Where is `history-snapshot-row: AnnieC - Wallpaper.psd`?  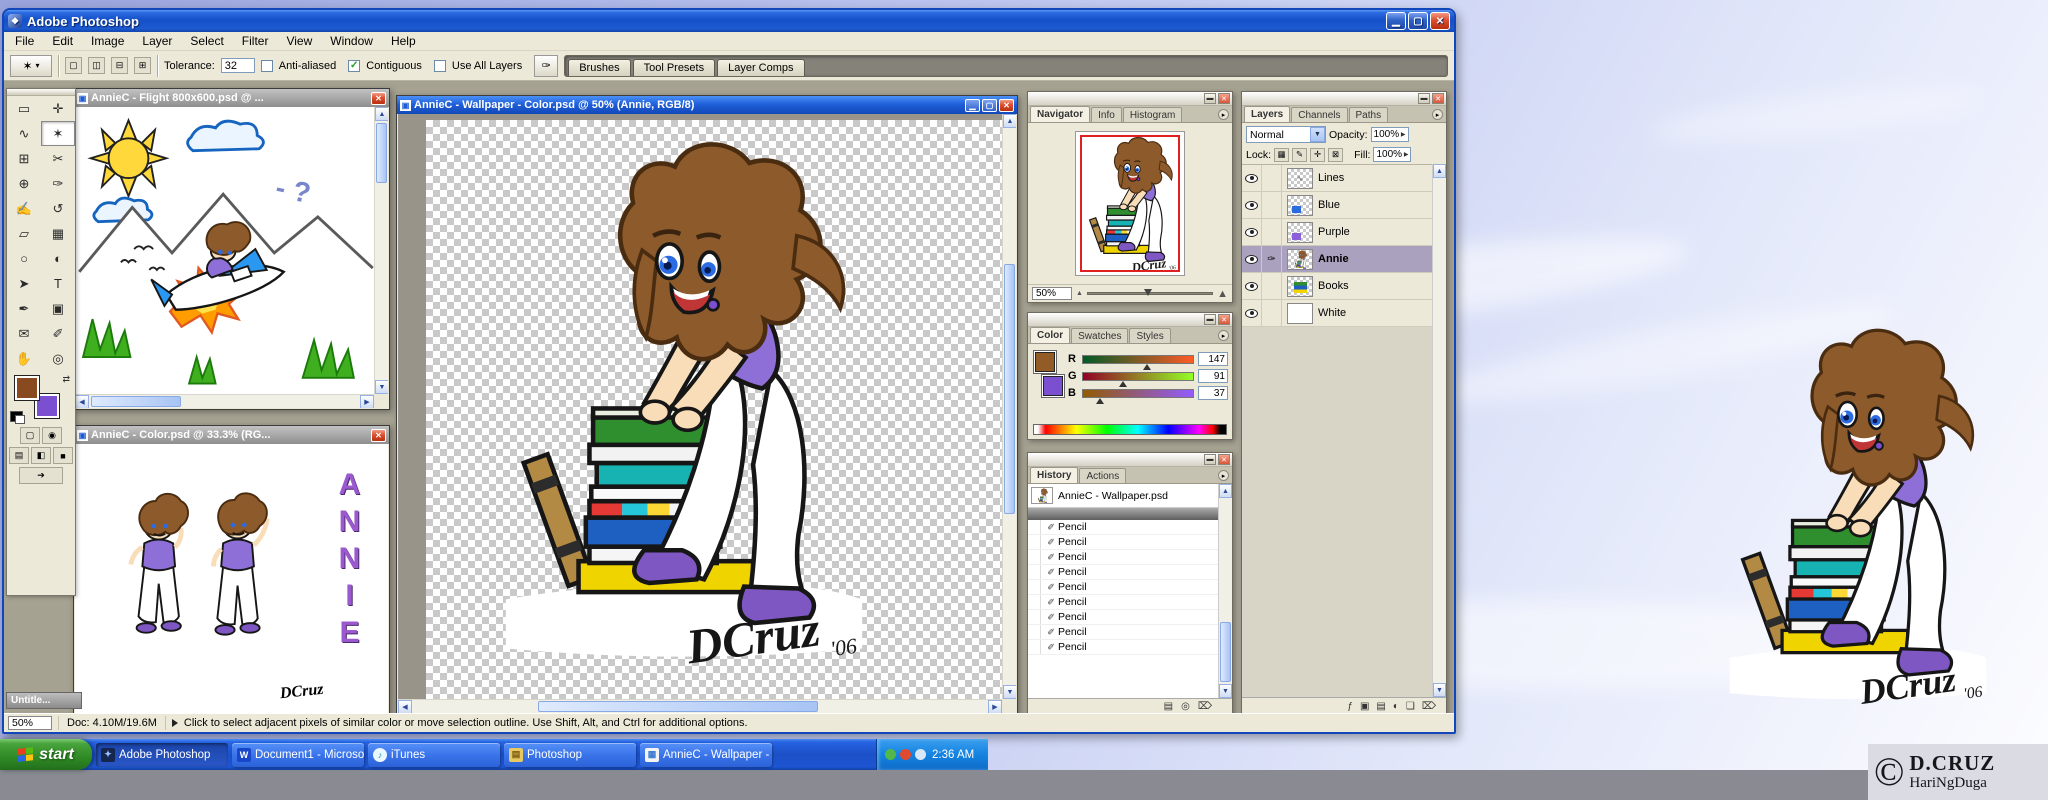
history-snapshot-row: AnnieC - Wallpaper.psd is located at coordinates (1123, 496).